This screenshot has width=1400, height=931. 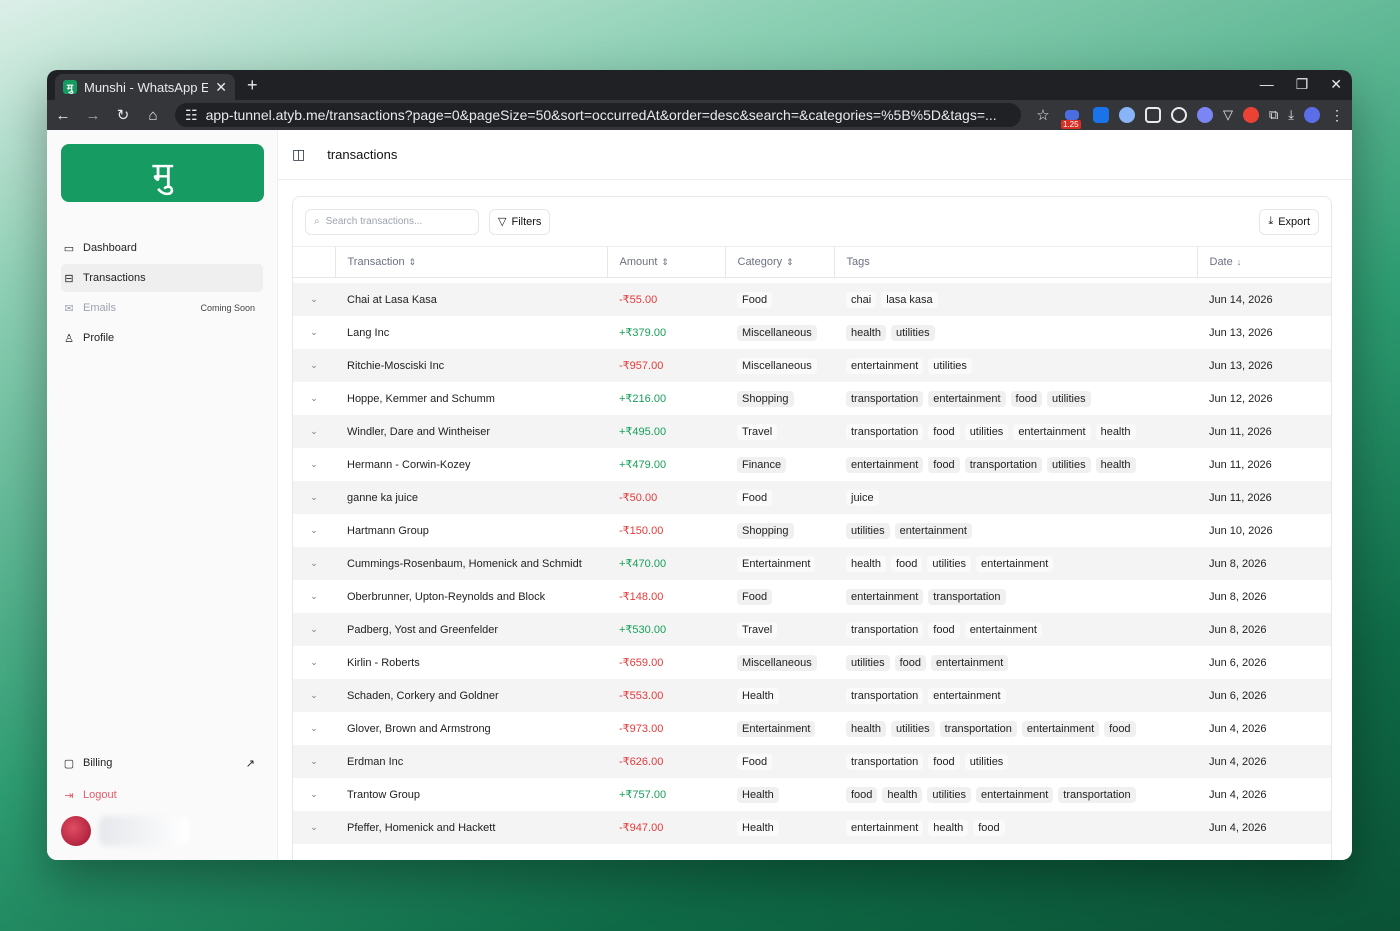 I want to click on logout-button: ⇥ Logout, so click(x=162, y=795).